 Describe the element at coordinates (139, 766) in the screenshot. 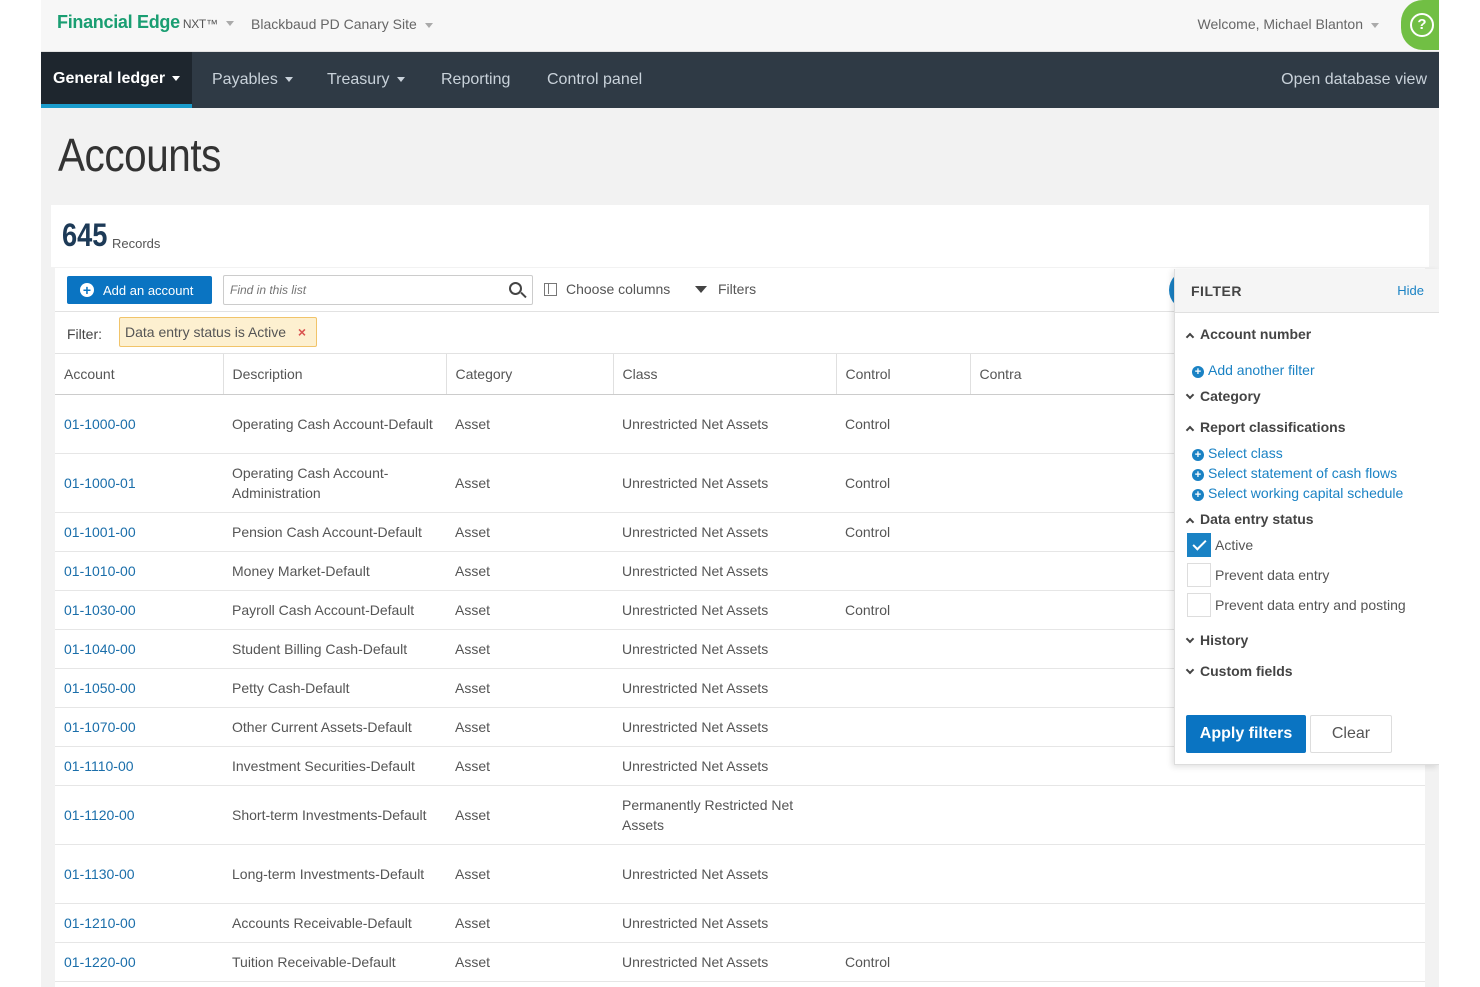

I see `account-link: 01-1110-00` at that location.